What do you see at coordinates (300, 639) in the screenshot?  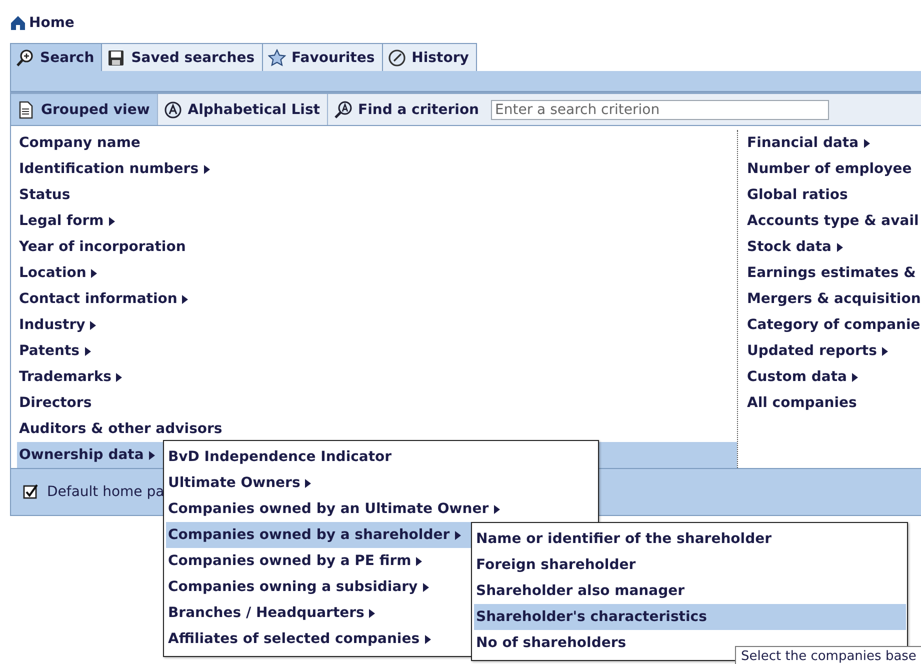 I see `menu-item: Affiliates of selected companies` at bounding box center [300, 639].